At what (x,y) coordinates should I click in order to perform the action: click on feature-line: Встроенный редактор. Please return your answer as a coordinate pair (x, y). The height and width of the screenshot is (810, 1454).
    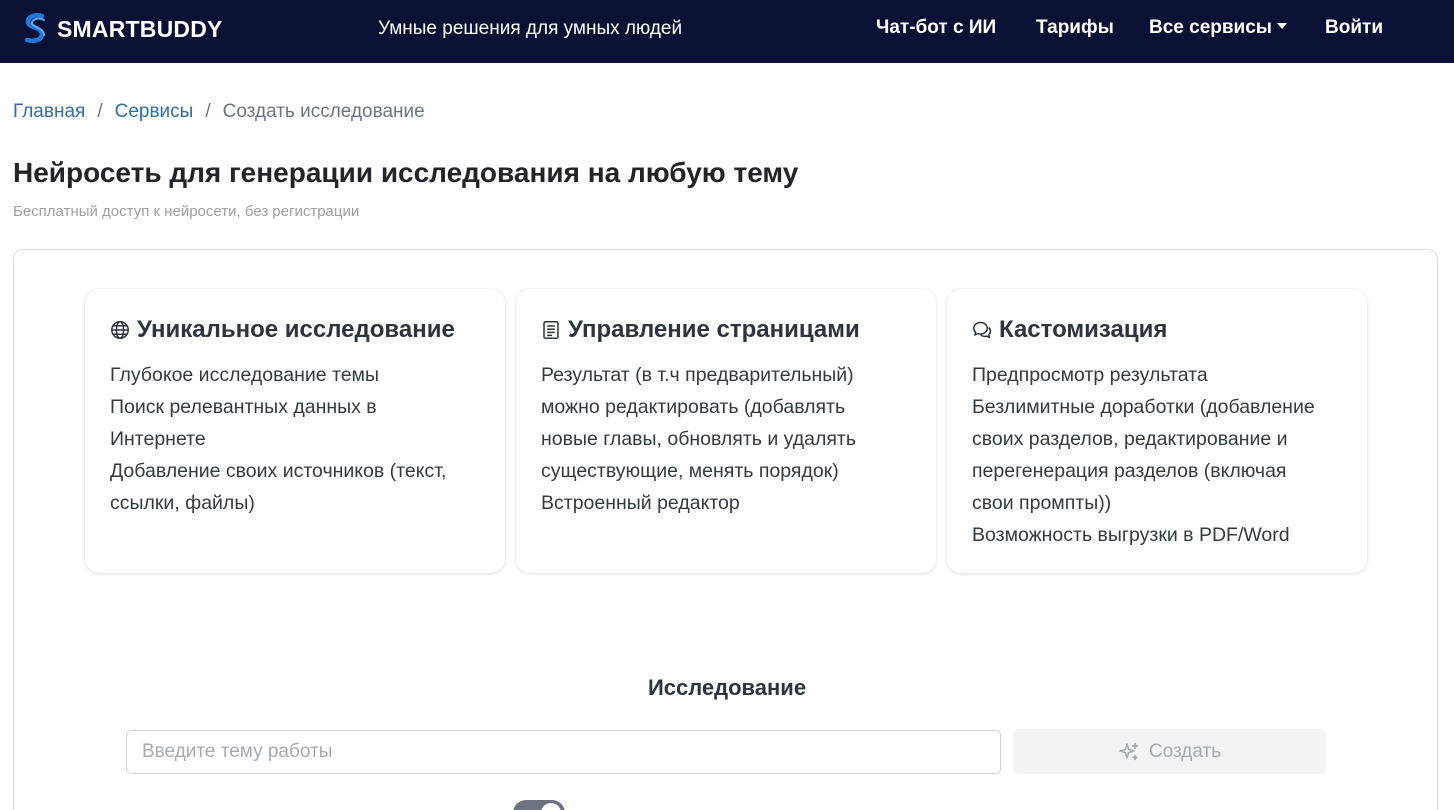
    Looking at the image, I should click on (640, 503).